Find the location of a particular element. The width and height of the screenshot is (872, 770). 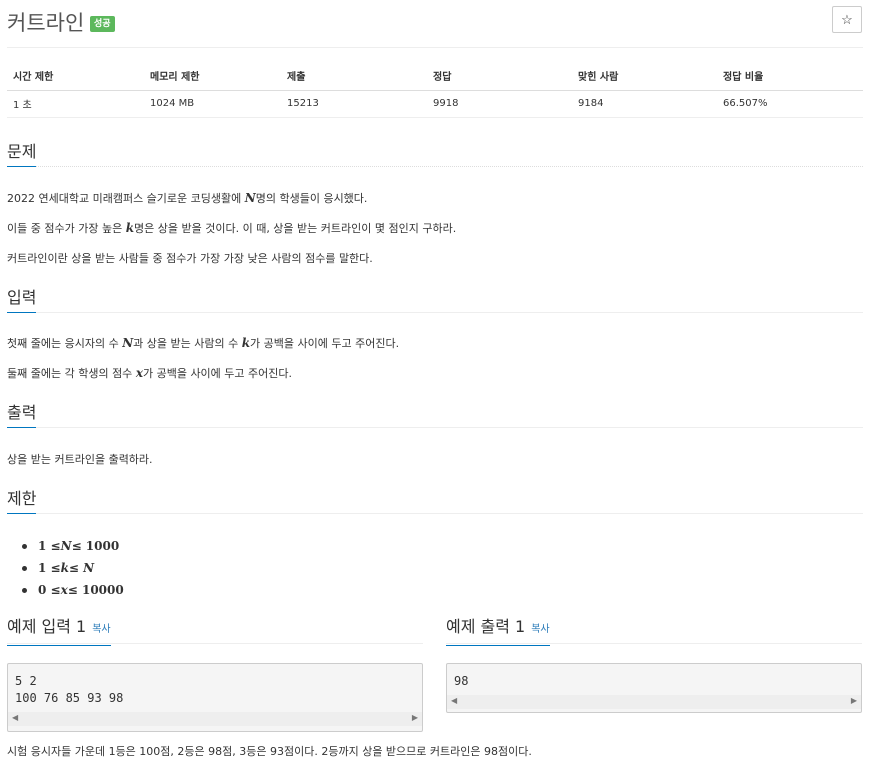

input-line-2: 둘째 줄에는 각 학생의 점수 x가 공백을 사이에 두고 주어진다. is located at coordinates (149, 373).